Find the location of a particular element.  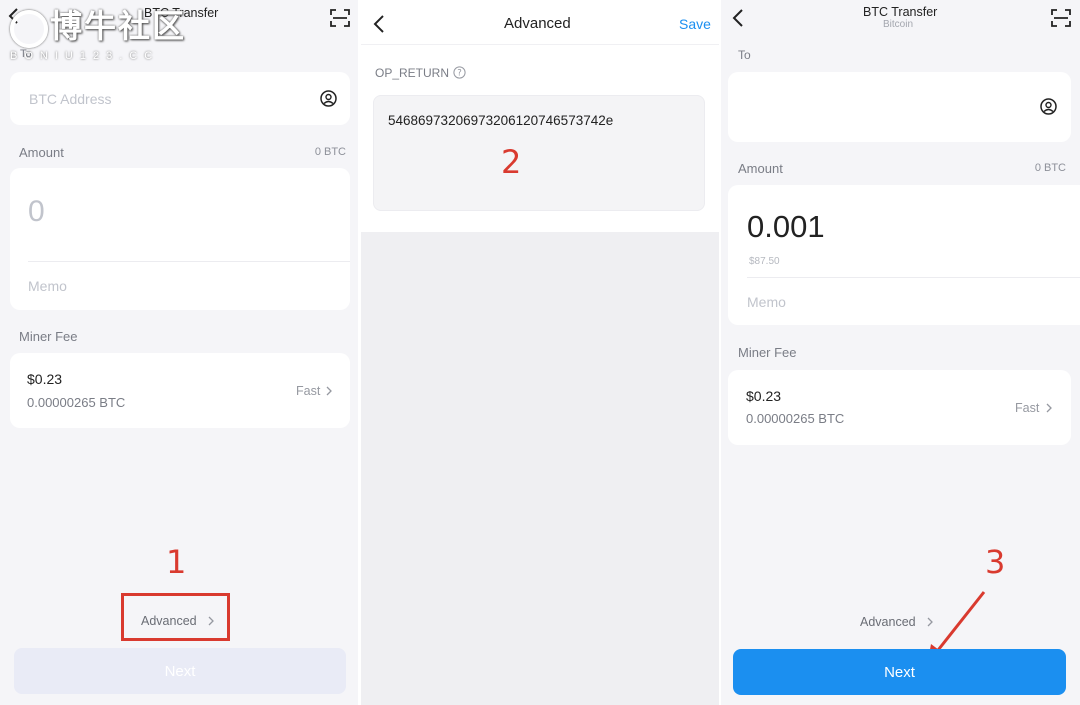

save-button: Save is located at coordinates (695, 24).